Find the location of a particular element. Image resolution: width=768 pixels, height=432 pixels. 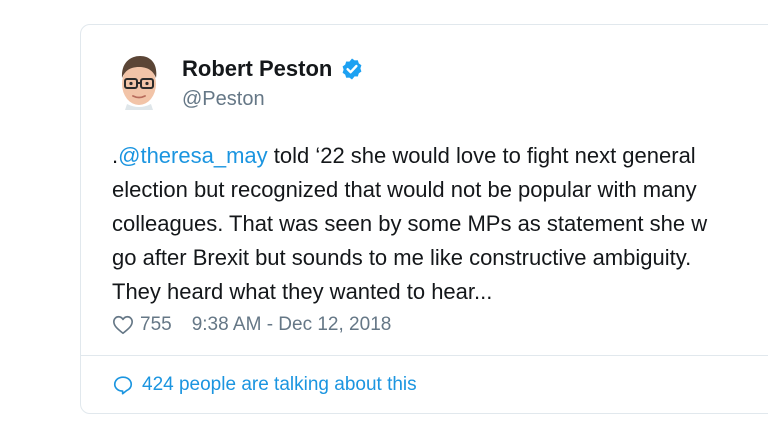

speech-bubble-icon is located at coordinates (123, 385).